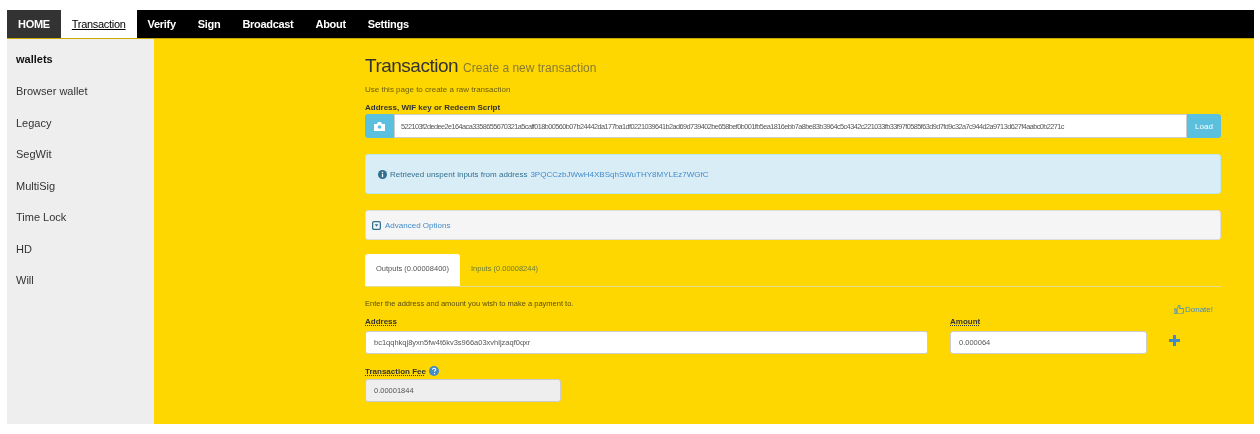 The height and width of the screenshot is (434, 1260). What do you see at coordinates (1178, 309) in the screenshot?
I see `thumbs-up-icon` at bounding box center [1178, 309].